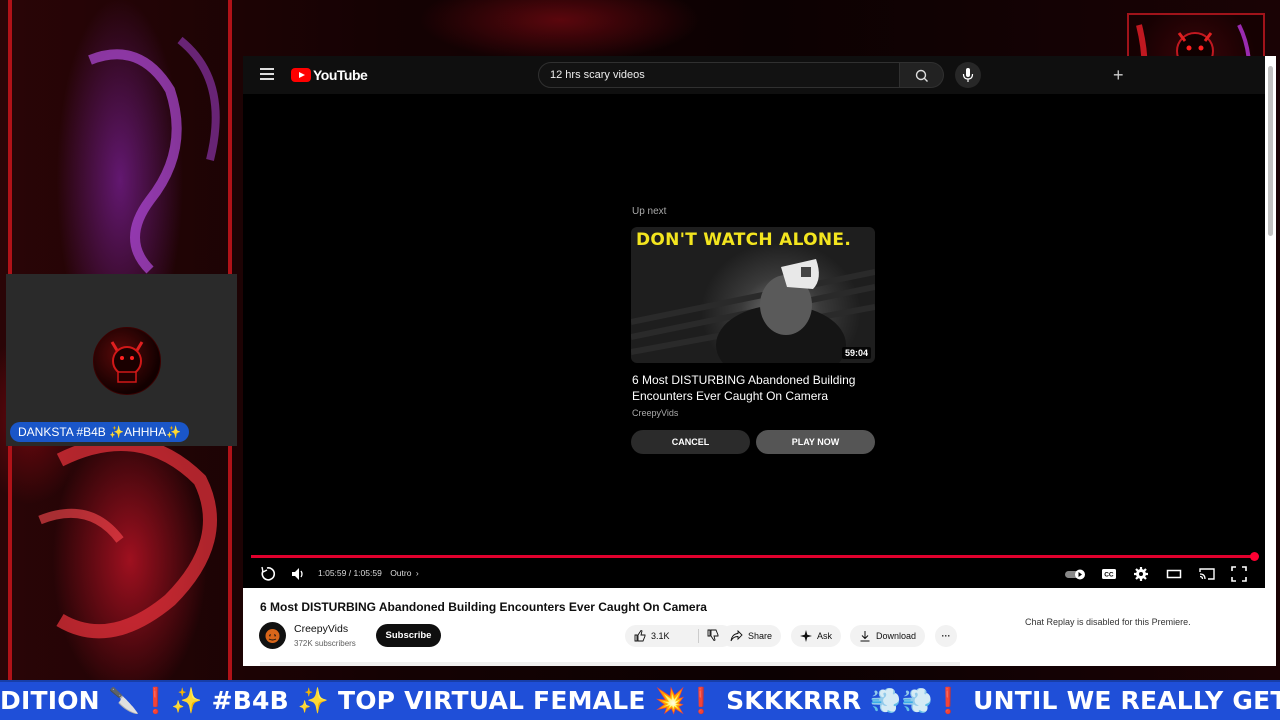  I want to click on like-button: 3.1K, so click(662, 636).